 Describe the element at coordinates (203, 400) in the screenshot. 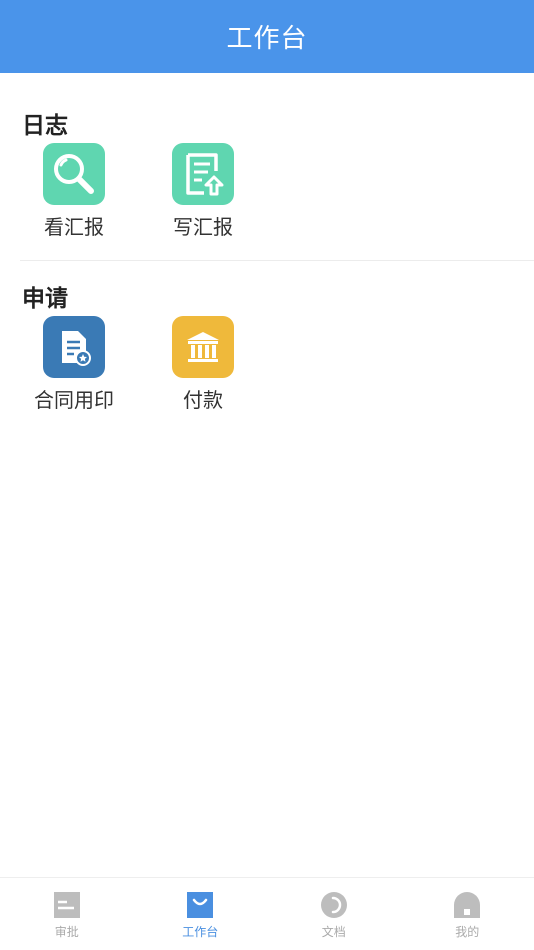

I see `payment-label: 付款` at that location.